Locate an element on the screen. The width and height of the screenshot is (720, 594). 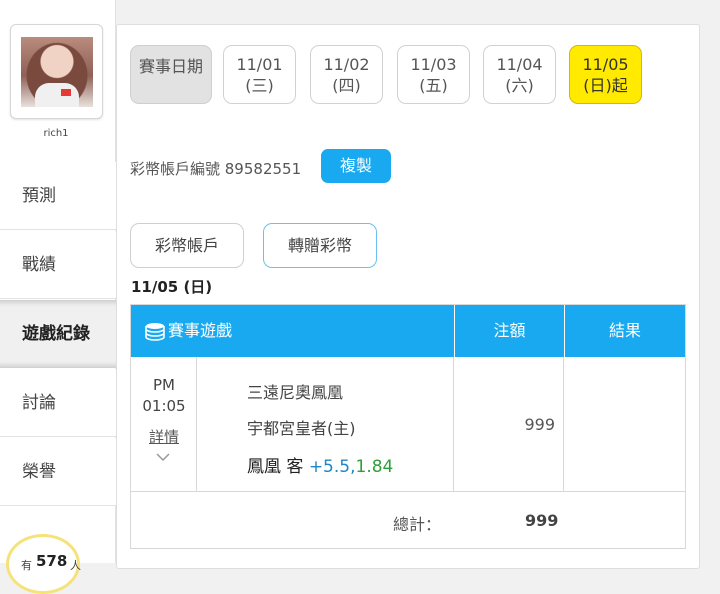
date-tab-1102: 11/02 (四) is located at coordinates (346, 74).